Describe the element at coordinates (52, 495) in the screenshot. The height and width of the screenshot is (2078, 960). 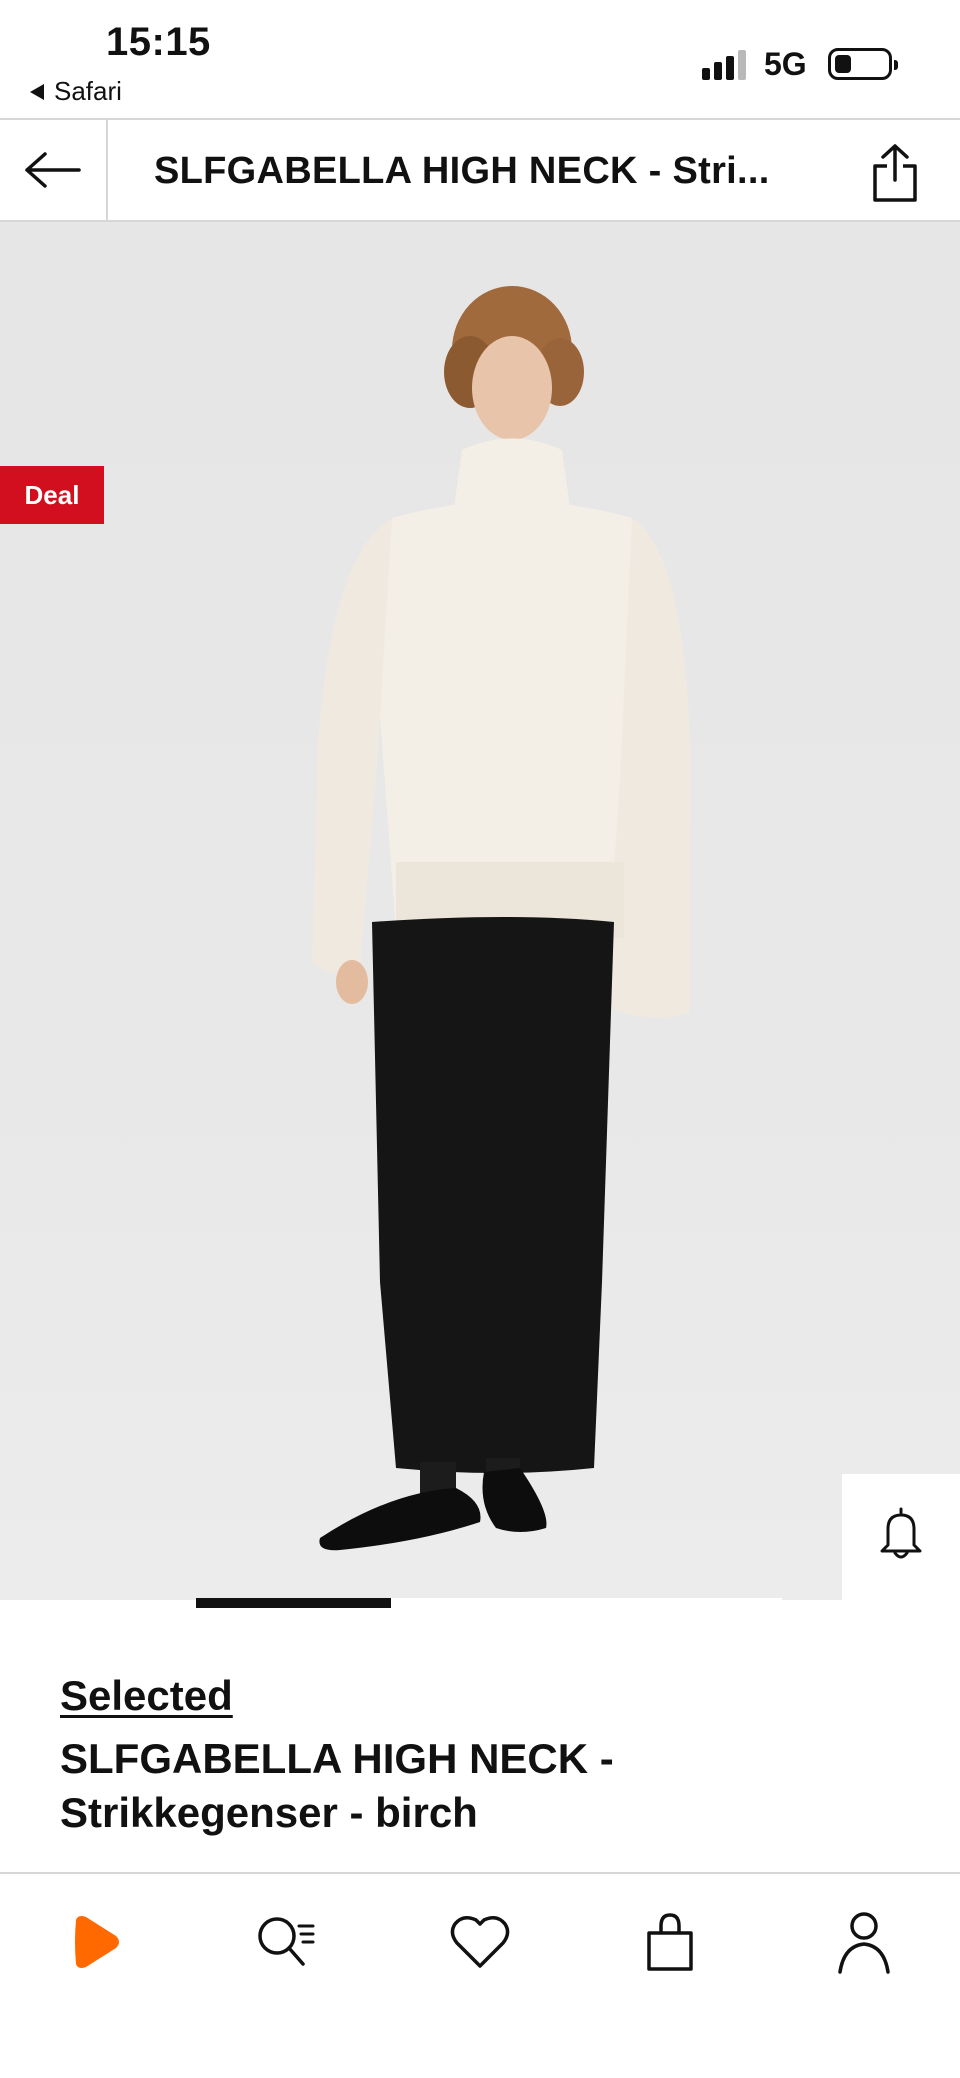
I see `deal-badge: Deal` at that location.